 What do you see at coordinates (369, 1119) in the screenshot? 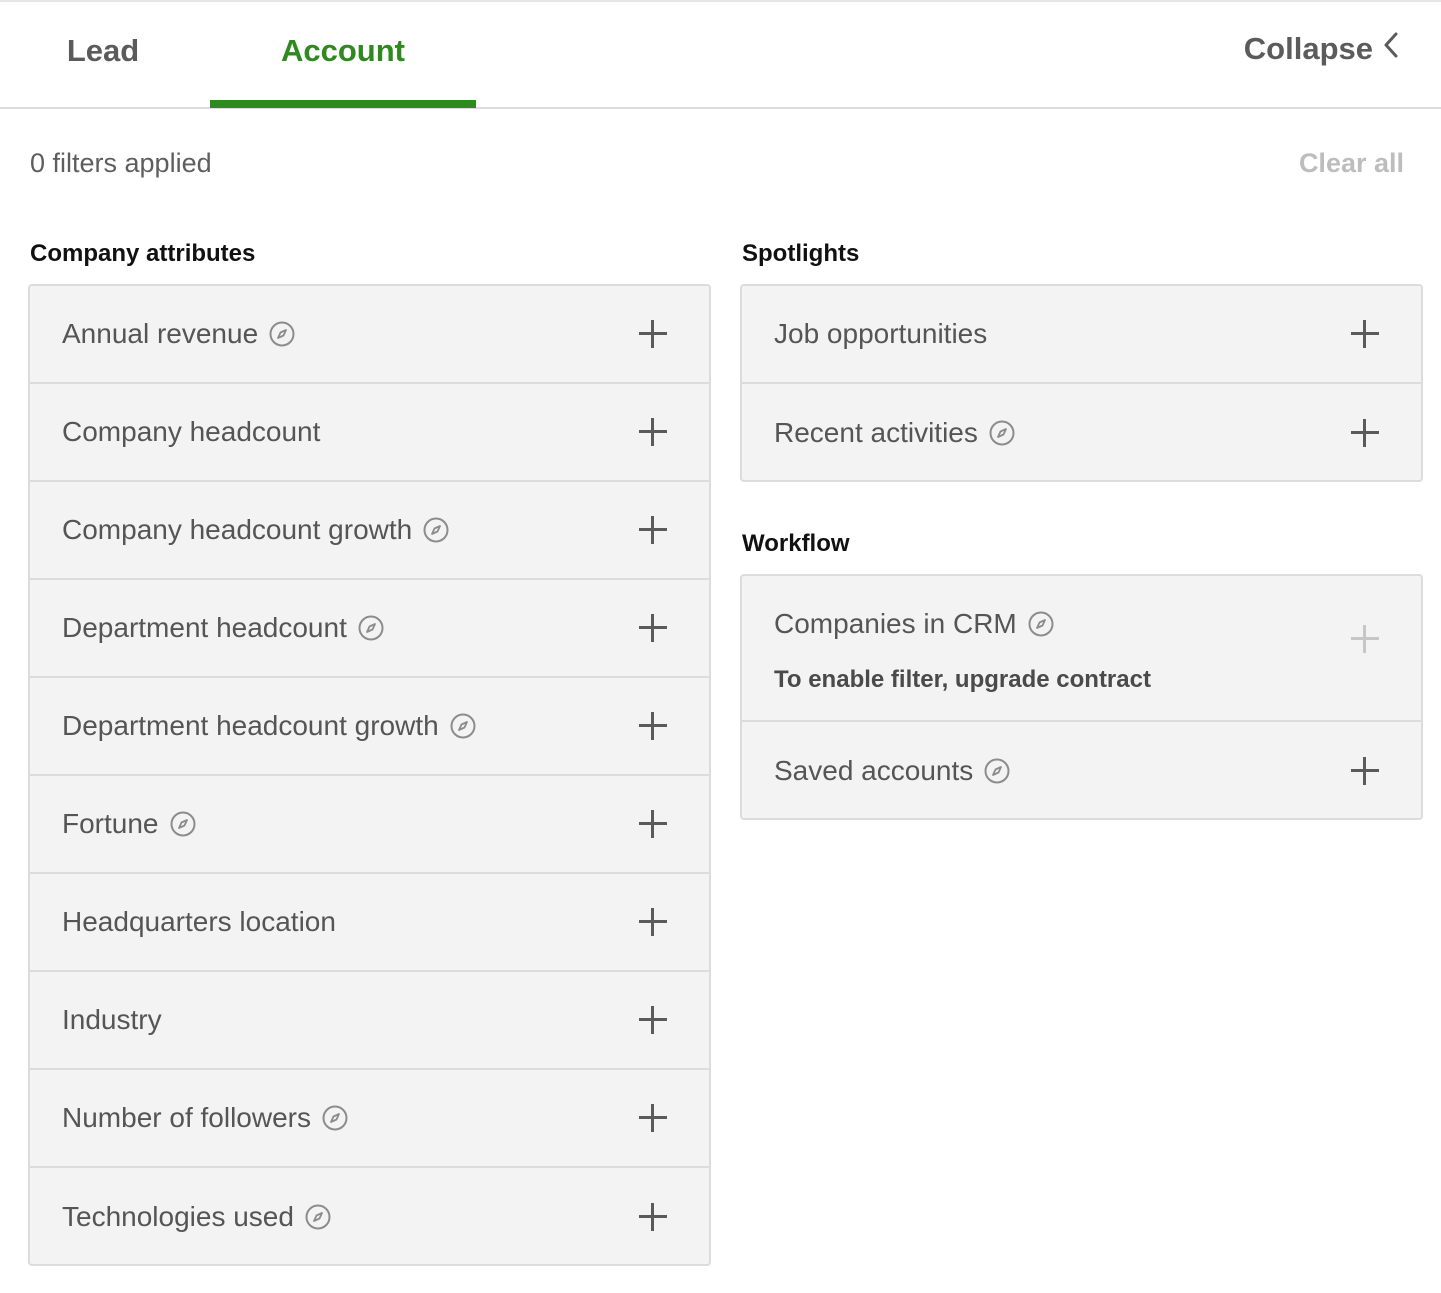
I see `filter-row-number-of-followers: Number of followers` at bounding box center [369, 1119].